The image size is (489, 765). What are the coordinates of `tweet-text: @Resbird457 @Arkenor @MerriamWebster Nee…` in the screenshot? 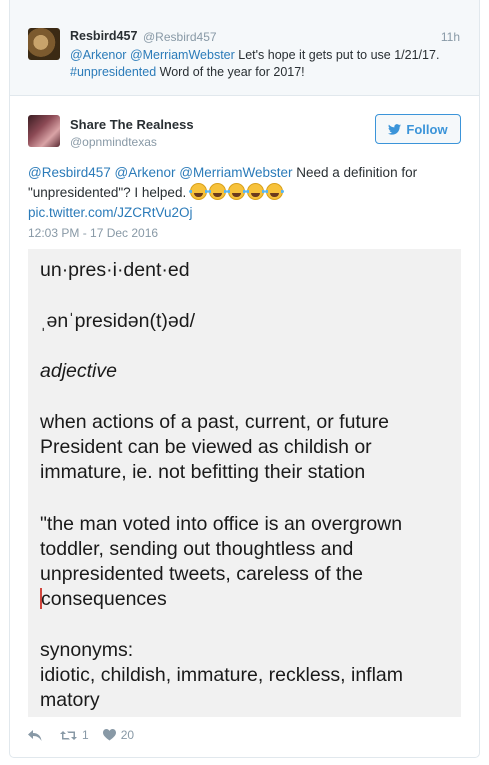 It's located at (245, 183).